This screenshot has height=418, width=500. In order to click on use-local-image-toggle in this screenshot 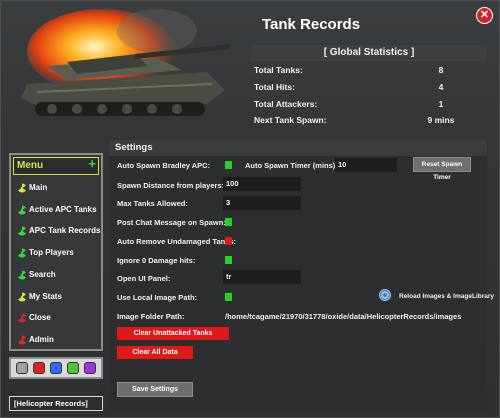, I will do `click(228, 297)`.